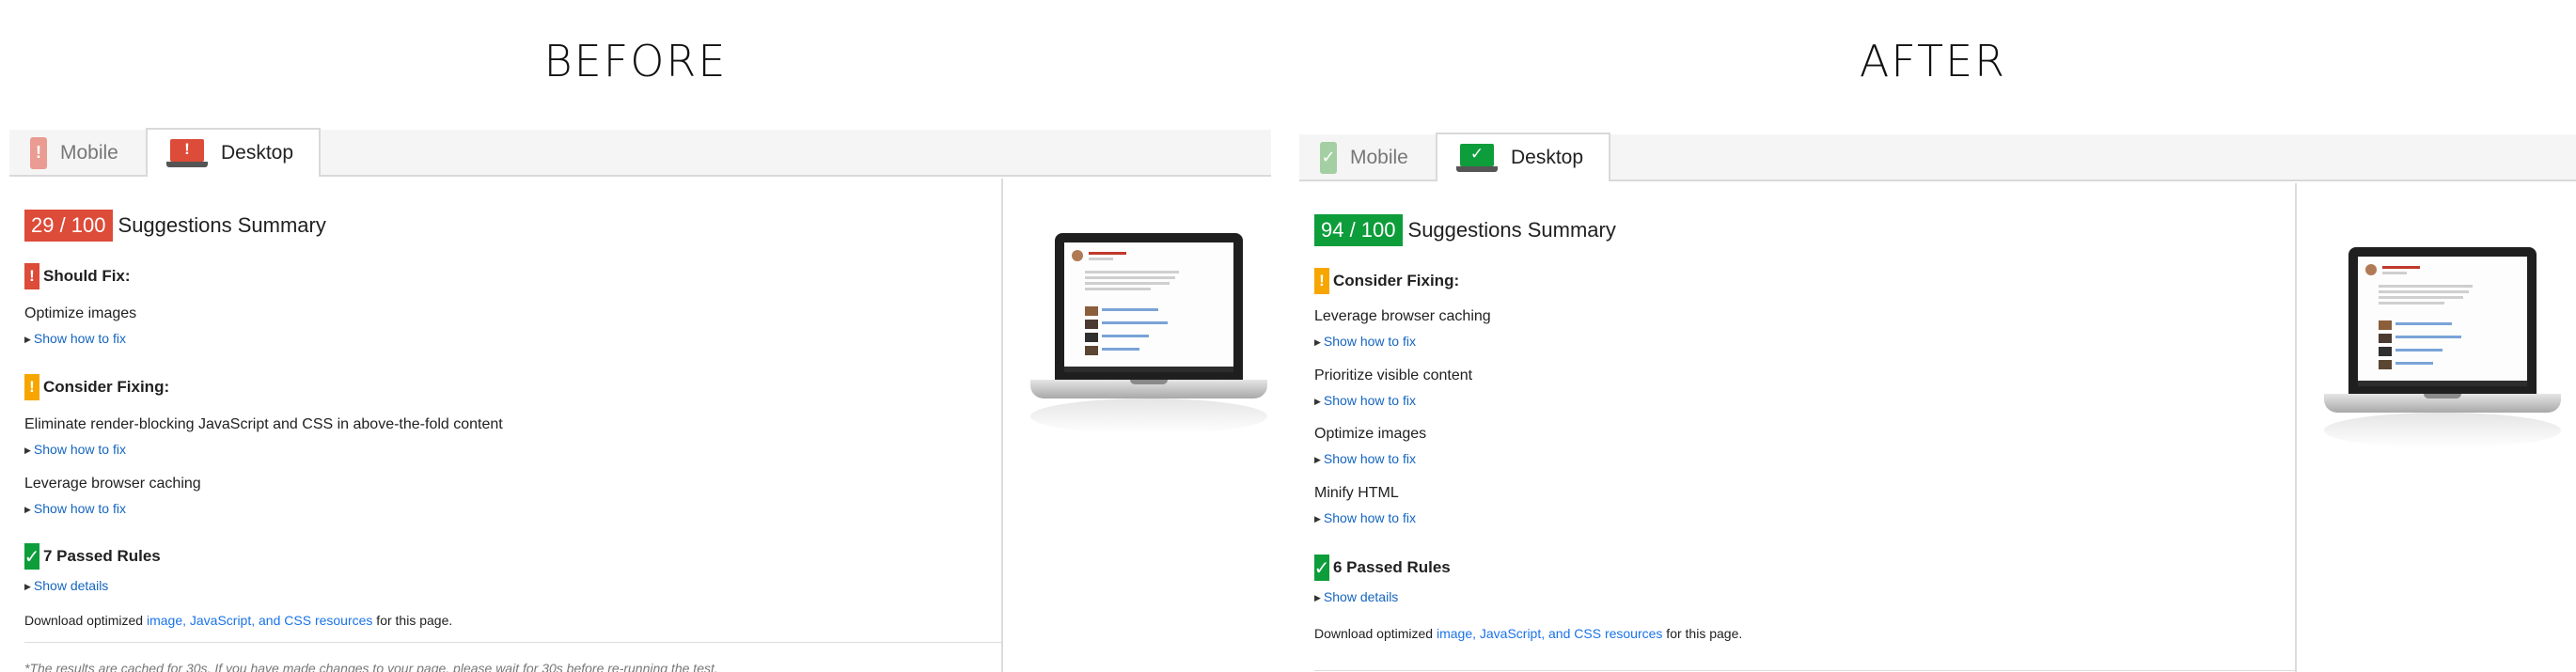 This screenshot has height=672, width=2576. I want to click on tab-mobile: ! Mobile, so click(90, 154).